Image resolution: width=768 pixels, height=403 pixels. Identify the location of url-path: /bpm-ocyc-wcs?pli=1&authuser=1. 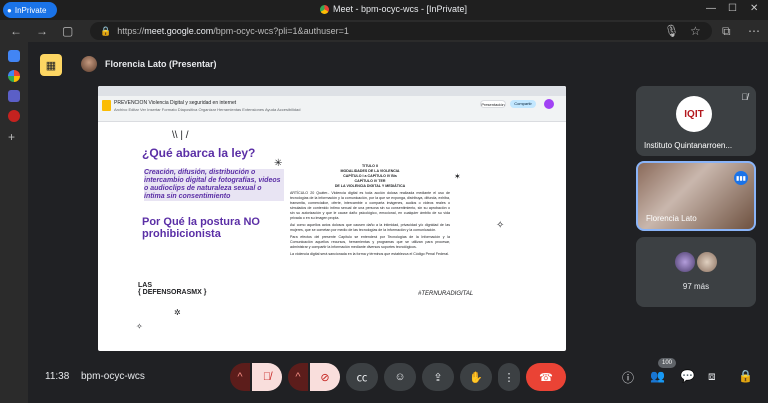
(281, 31).